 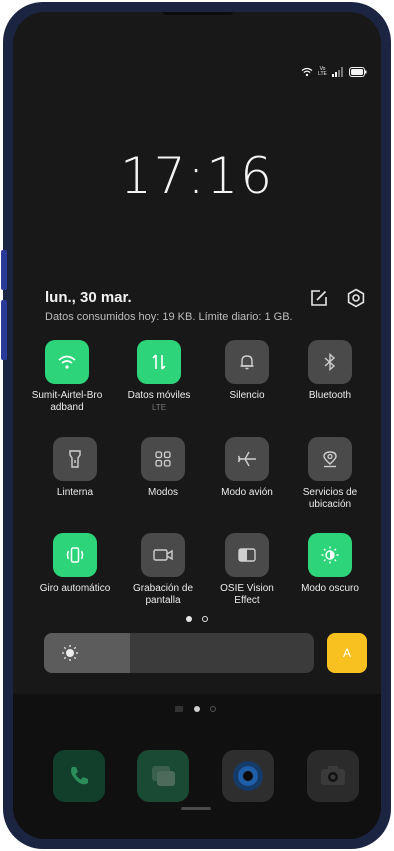 What do you see at coordinates (247, 395) in the screenshot?
I see `tile-label: Silencio` at bounding box center [247, 395].